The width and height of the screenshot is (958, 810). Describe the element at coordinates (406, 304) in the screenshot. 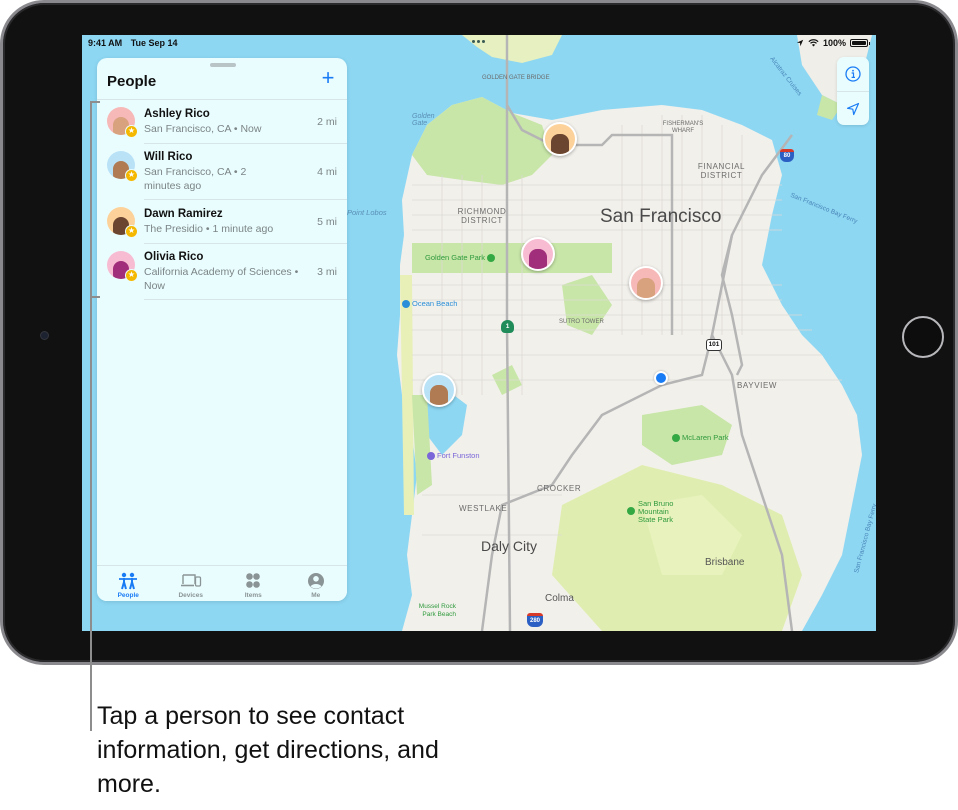

I see `beach-icon` at that location.